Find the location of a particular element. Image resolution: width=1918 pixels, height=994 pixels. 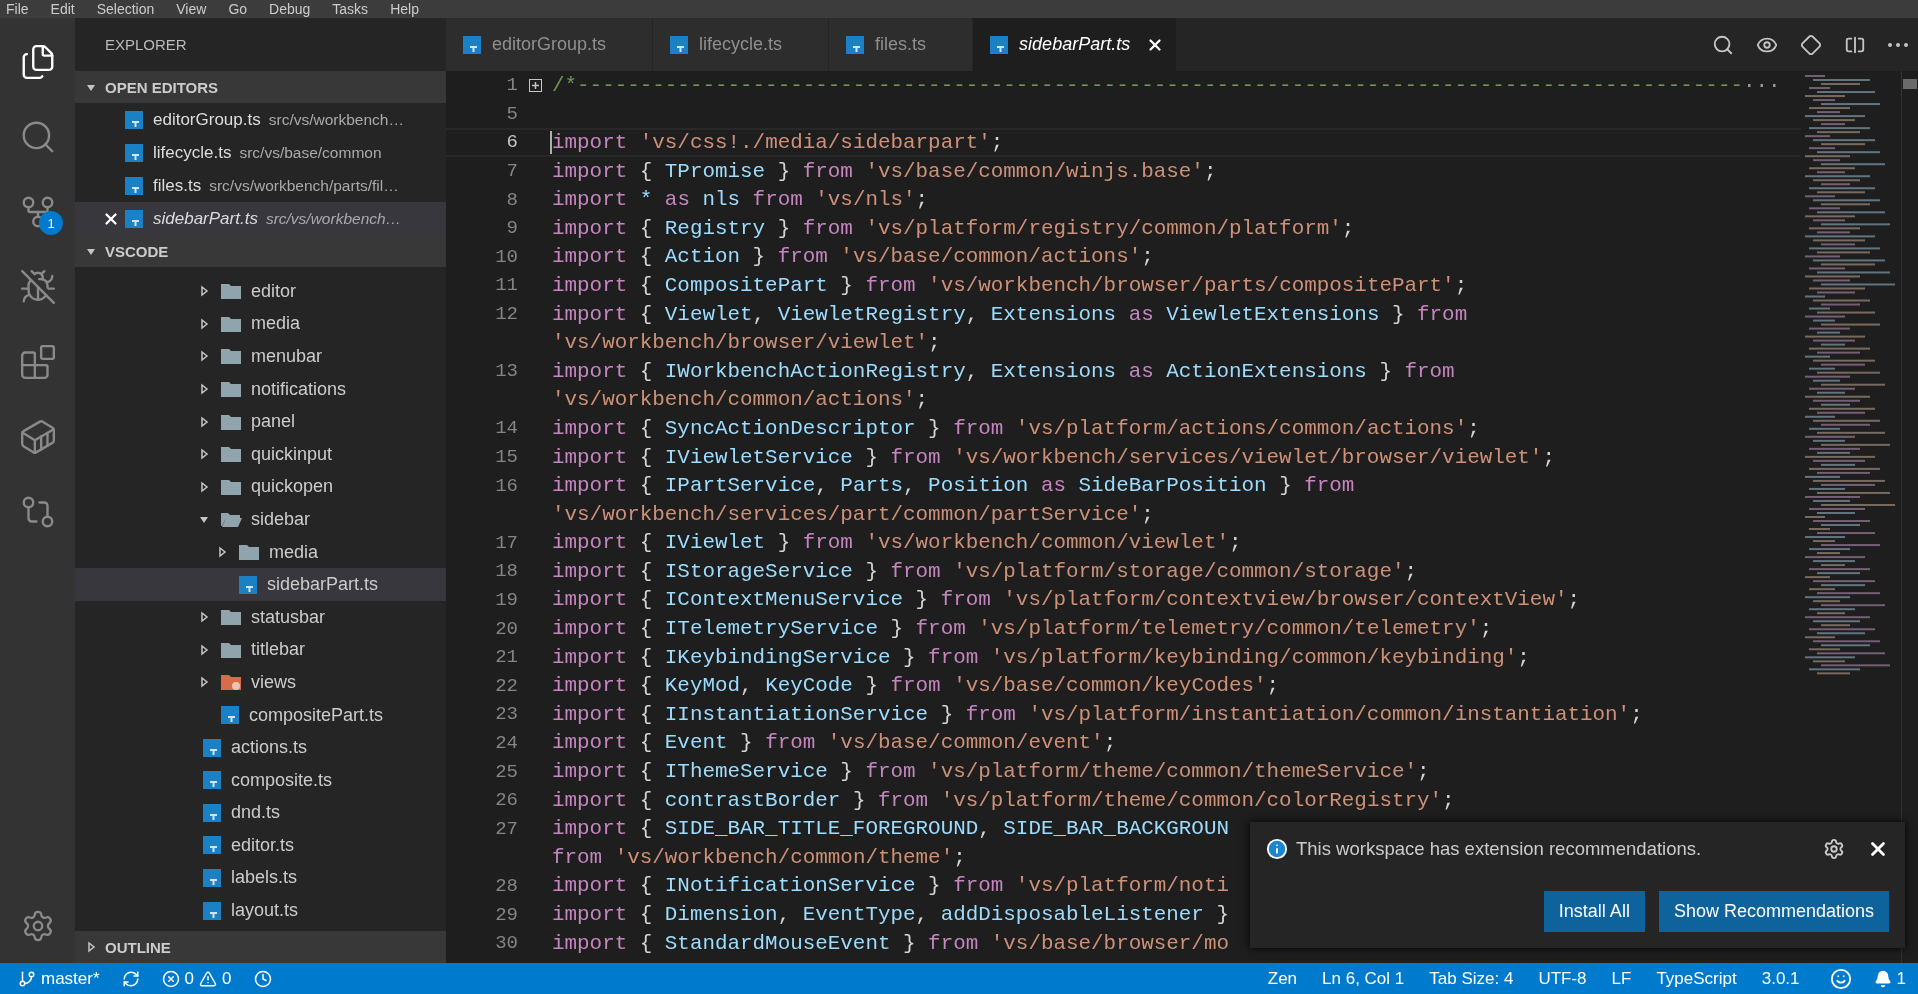

code-line: from 'vs/workbench/common/theme'; is located at coordinates (759, 857).